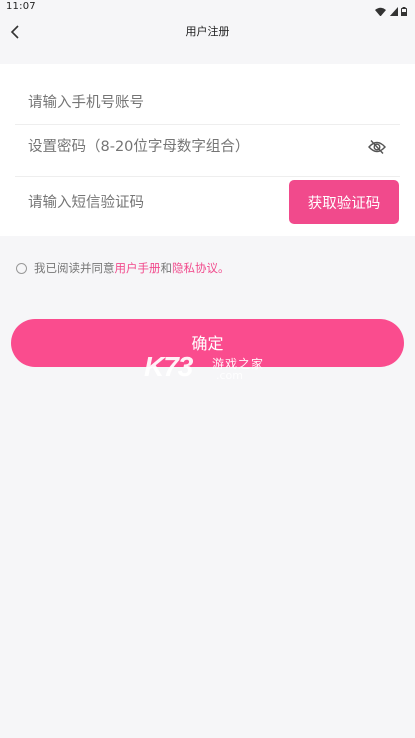  Describe the element at coordinates (224, 268) in the screenshot. I see `agreement-suffix: 。` at that location.